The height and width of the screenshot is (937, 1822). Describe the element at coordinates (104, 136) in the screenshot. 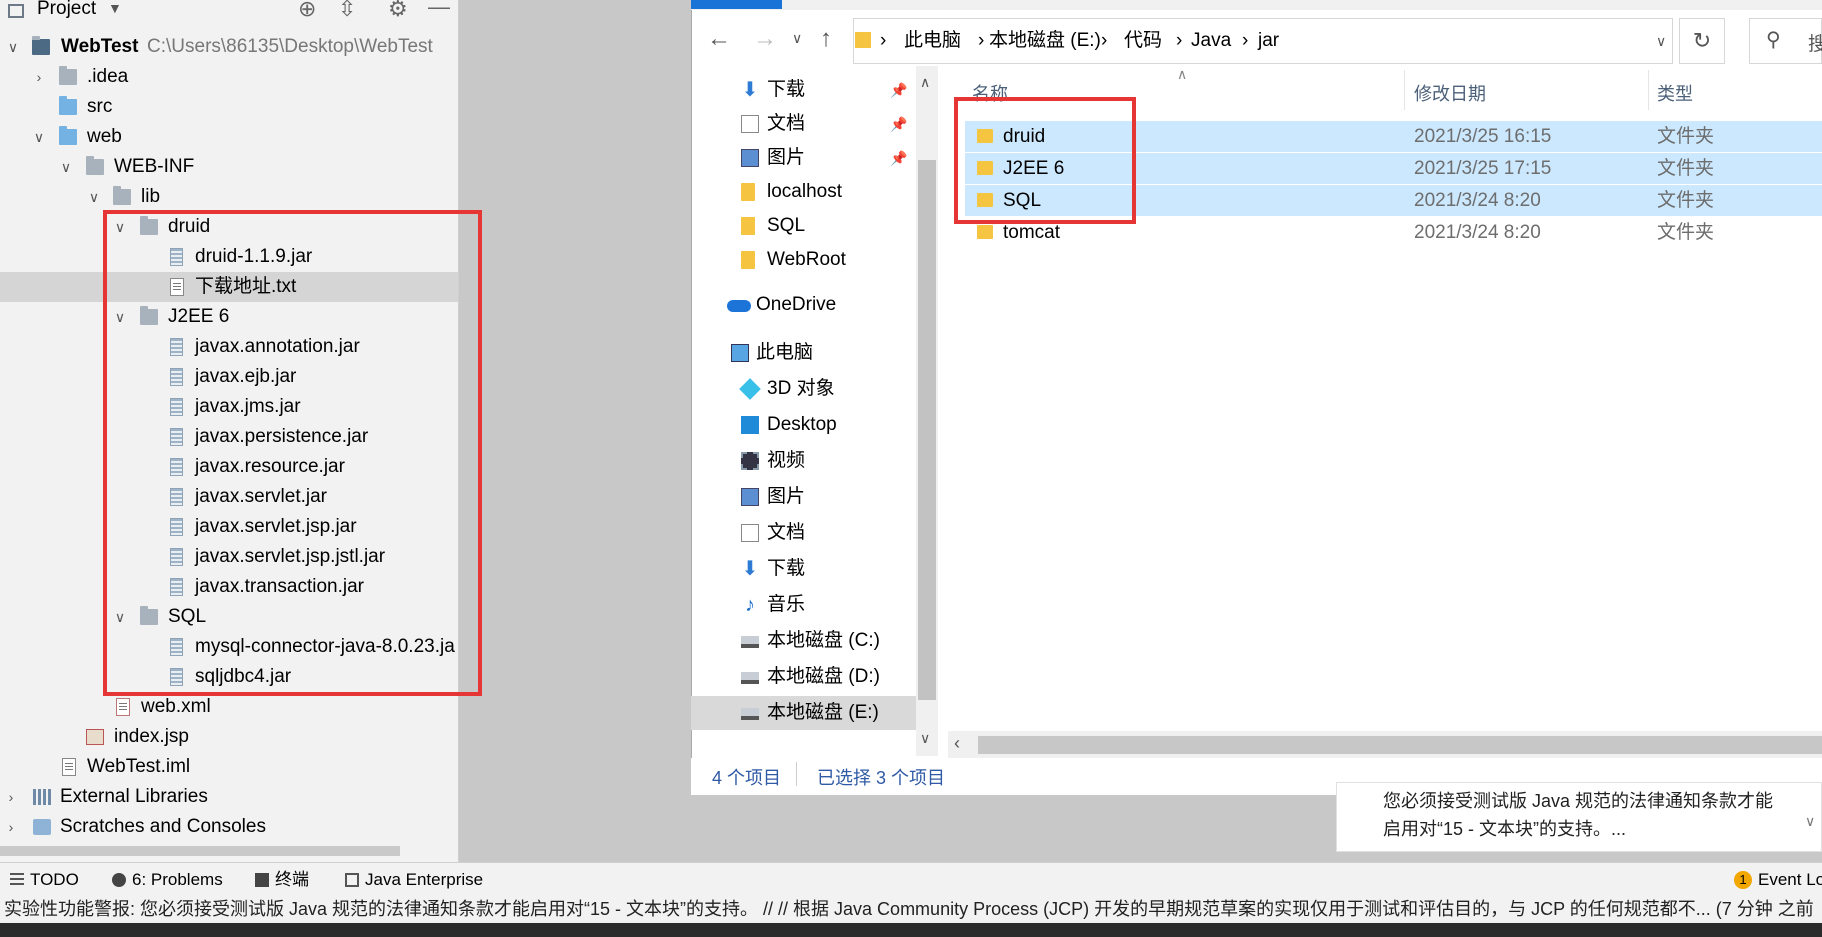

I see `tree-label: web` at that location.